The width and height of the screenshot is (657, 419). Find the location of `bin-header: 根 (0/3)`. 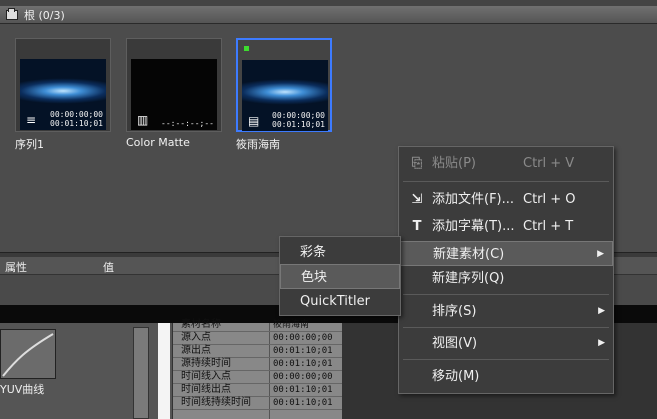

bin-header: 根 (0/3) is located at coordinates (328, 15).